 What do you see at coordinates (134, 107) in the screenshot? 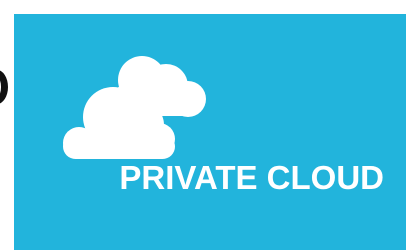
I see `cloud-icon` at bounding box center [134, 107].